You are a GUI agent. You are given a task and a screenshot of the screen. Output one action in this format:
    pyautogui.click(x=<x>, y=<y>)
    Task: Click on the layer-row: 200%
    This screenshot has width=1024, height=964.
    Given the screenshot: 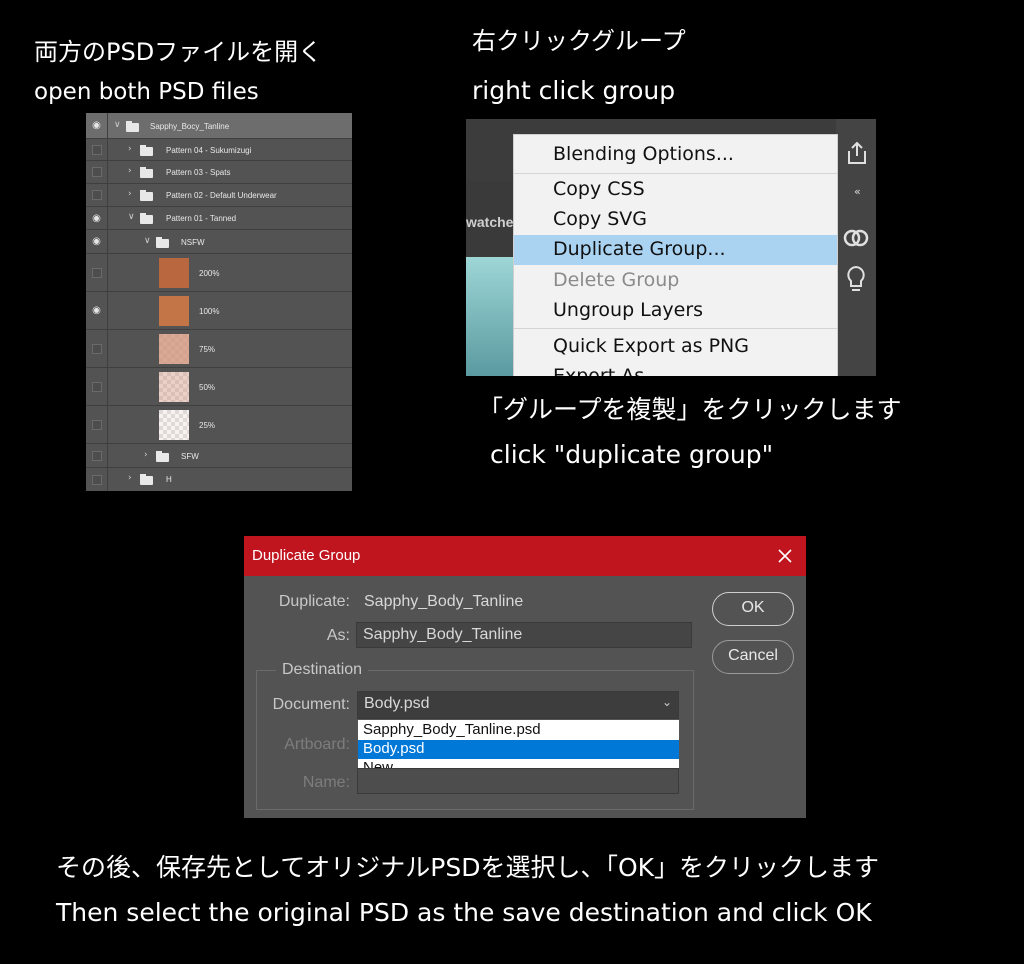 What is the action you would take?
    pyautogui.click(x=219, y=273)
    